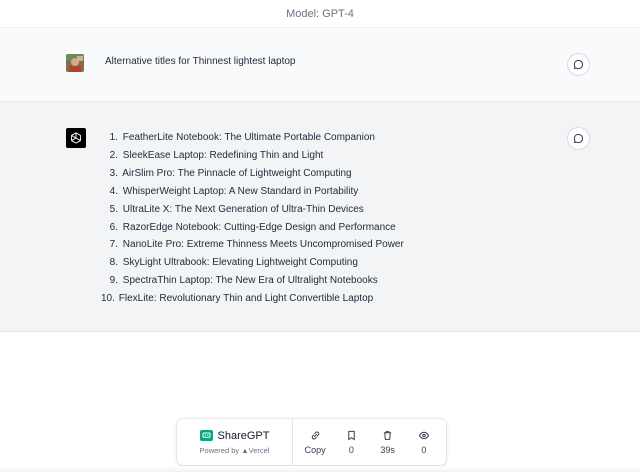 This screenshot has width=640, height=472. Describe the element at coordinates (424, 442) in the screenshot. I see `views-counter: 0` at that location.